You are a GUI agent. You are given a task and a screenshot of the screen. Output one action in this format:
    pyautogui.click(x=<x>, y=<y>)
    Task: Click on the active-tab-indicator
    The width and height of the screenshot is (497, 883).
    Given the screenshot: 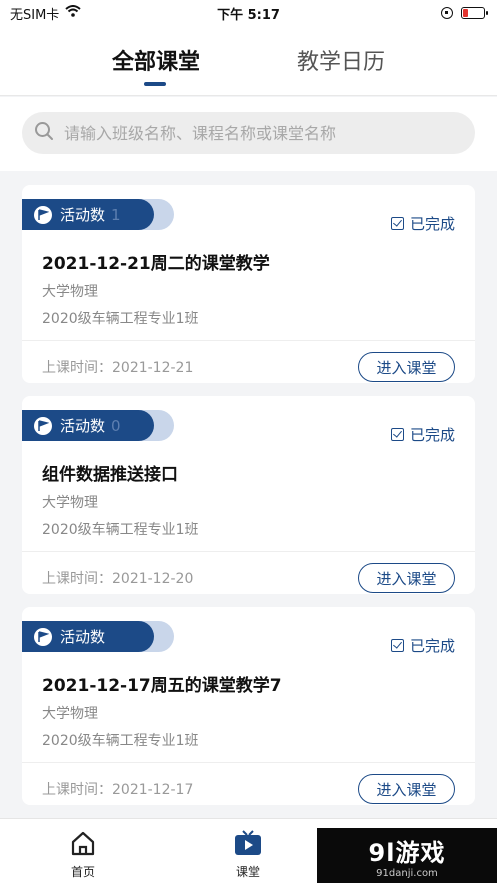 What is the action you would take?
    pyautogui.click(x=155, y=84)
    